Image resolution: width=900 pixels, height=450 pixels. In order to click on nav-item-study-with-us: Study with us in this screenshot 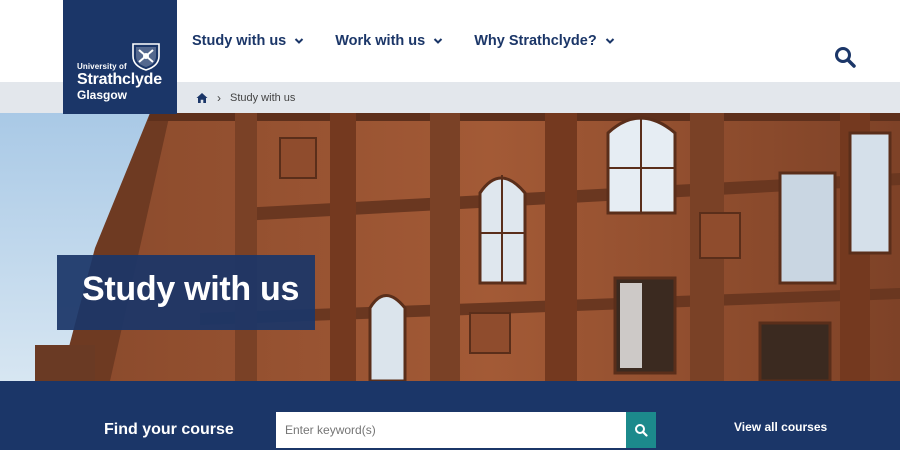, I will do `click(248, 41)`.